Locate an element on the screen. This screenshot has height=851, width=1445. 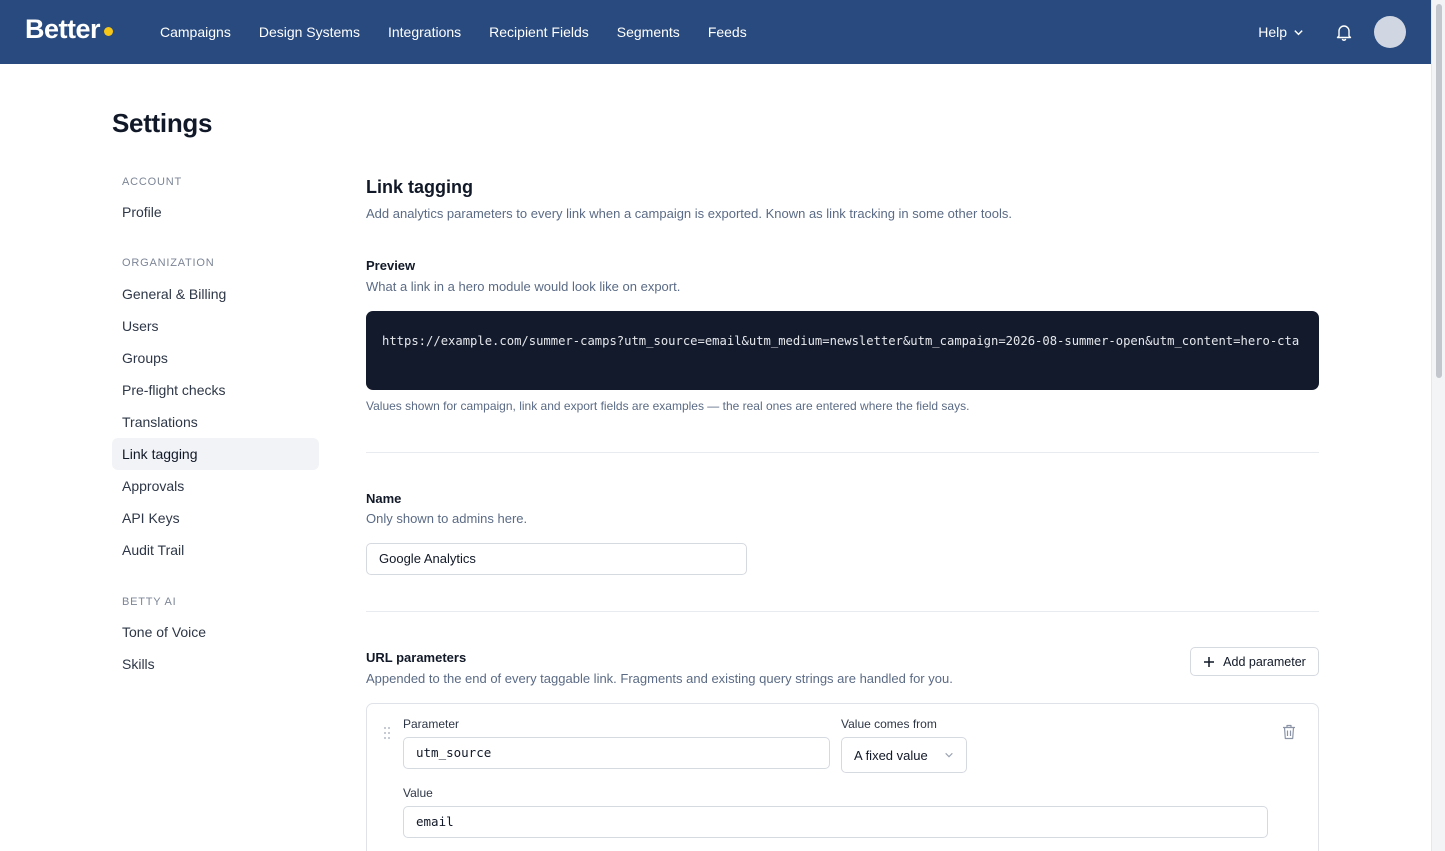
logo-dot-icon is located at coordinates (109, 31).